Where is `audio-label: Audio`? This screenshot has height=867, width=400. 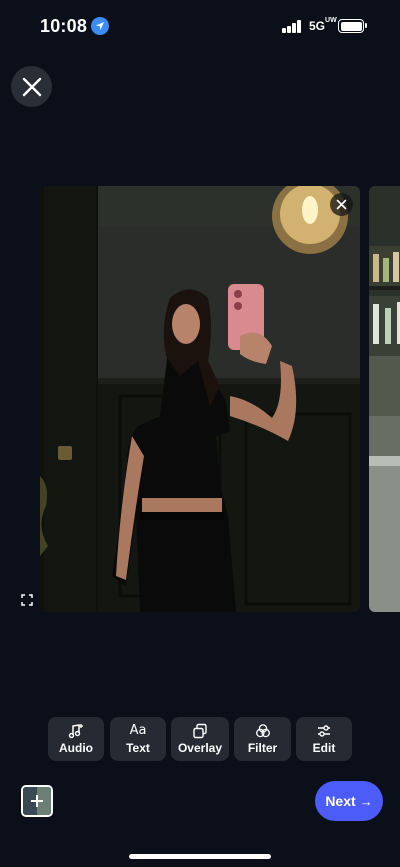 audio-label: Audio is located at coordinates (76, 748).